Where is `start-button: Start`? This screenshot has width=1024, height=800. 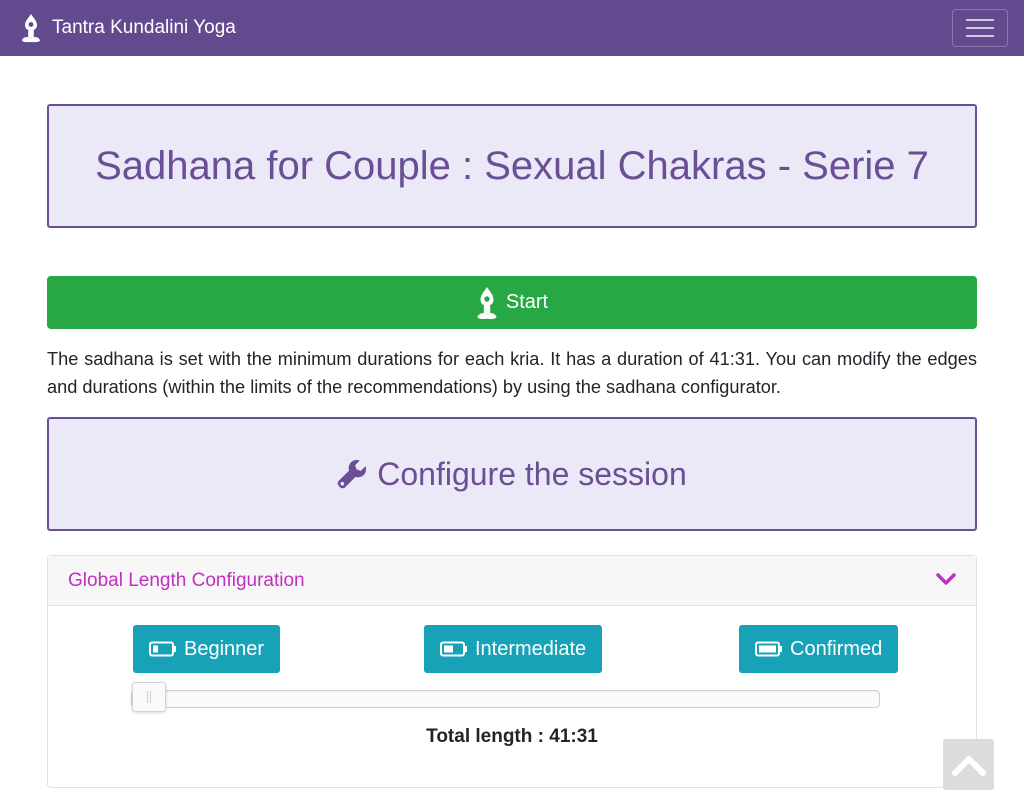 start-button: Start is located at coordinates (512, 302).